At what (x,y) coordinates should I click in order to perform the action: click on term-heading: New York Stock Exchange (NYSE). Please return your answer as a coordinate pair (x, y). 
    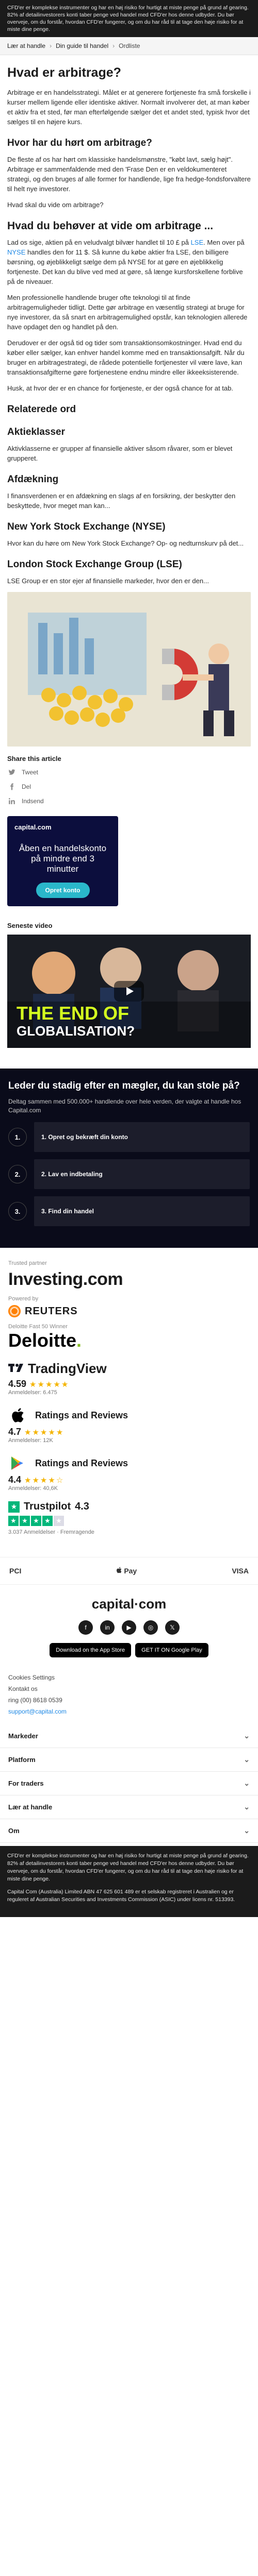
    Looking at the image, I should click on (129, 527).